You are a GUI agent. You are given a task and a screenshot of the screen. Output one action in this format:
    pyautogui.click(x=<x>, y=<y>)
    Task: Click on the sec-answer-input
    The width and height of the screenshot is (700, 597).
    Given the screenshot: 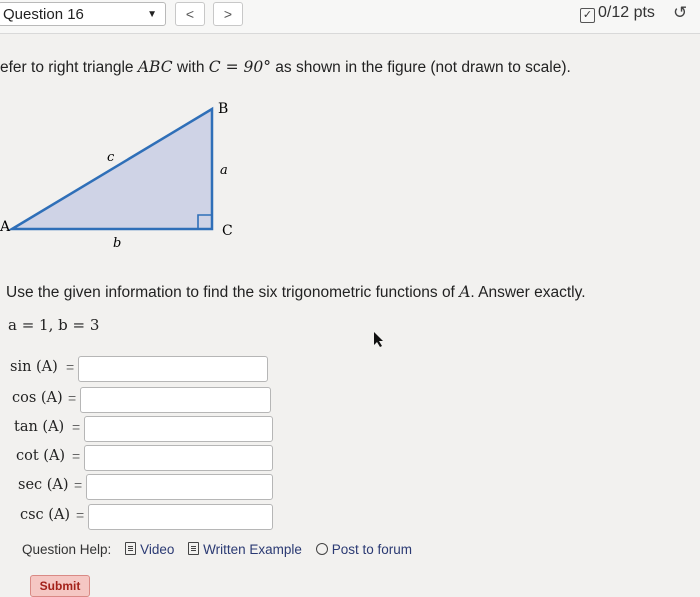 What is the action you would take?
    pyautogui.click(x=179, y=487)
    